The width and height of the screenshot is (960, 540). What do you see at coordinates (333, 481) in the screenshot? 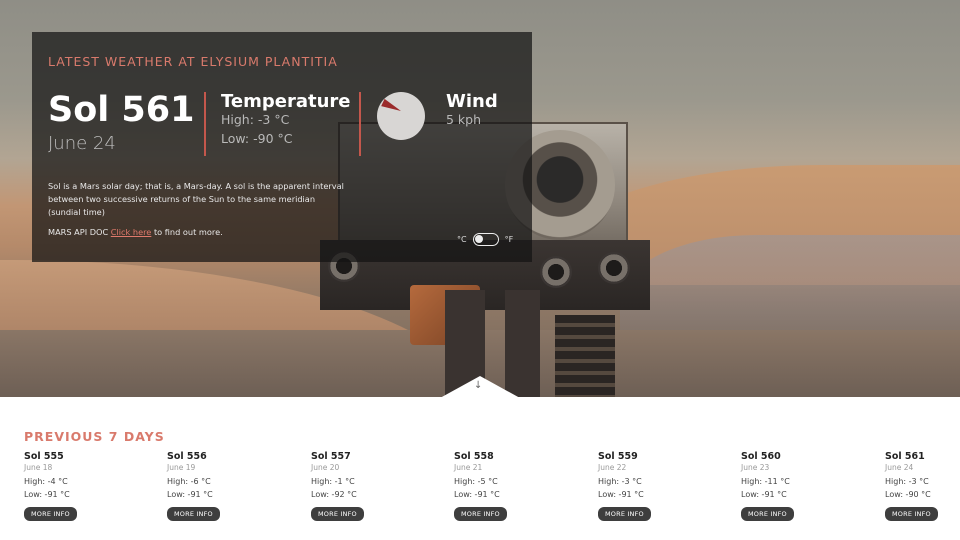
I see `day-high: High: -1 °C` at bounding box center [333, 481].